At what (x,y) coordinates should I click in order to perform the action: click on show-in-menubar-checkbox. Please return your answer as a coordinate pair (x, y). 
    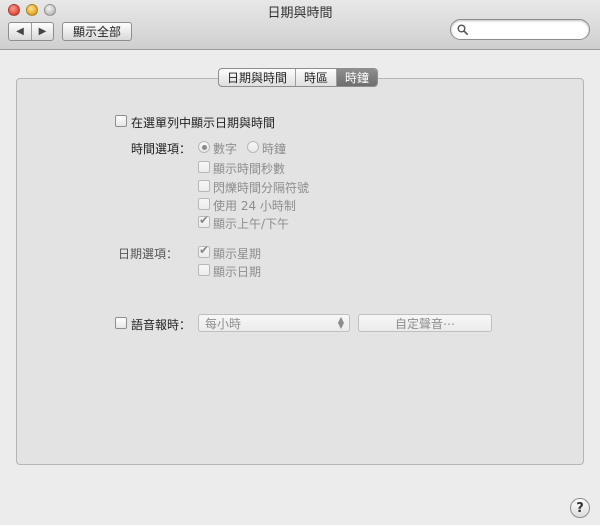
    Looking at the image, I should click on (121, 121).